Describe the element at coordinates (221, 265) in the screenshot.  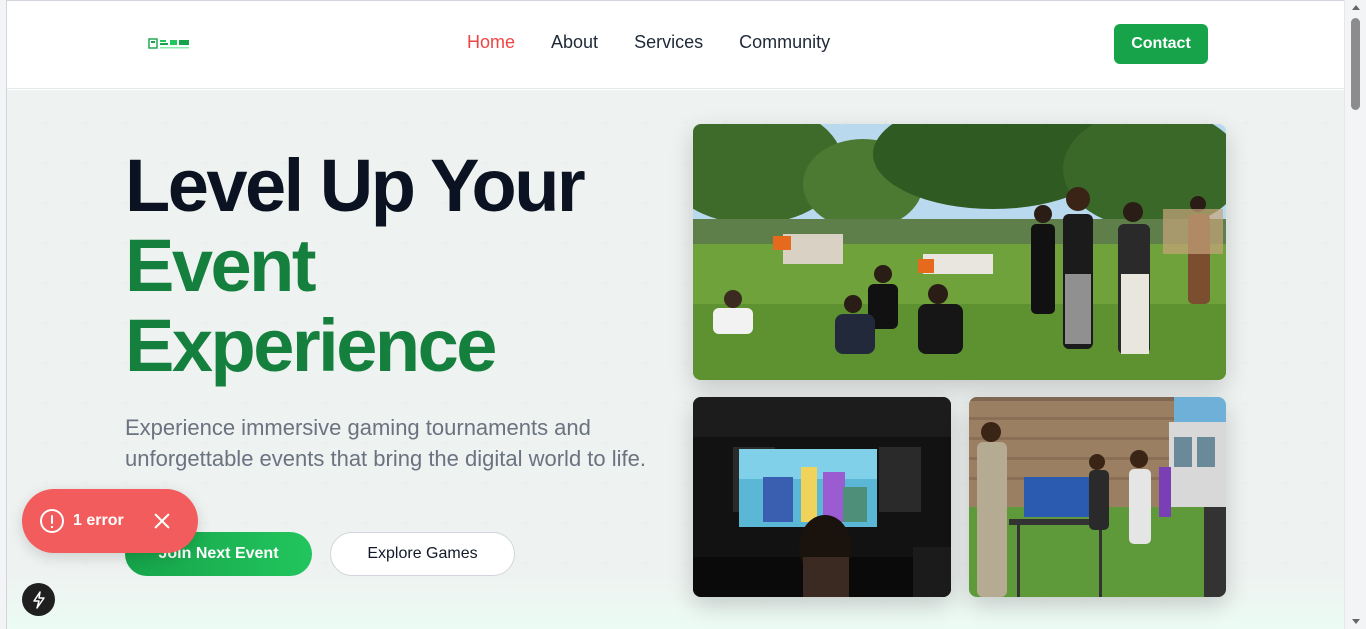
I see `hero-title-line-2: Event` at that location.